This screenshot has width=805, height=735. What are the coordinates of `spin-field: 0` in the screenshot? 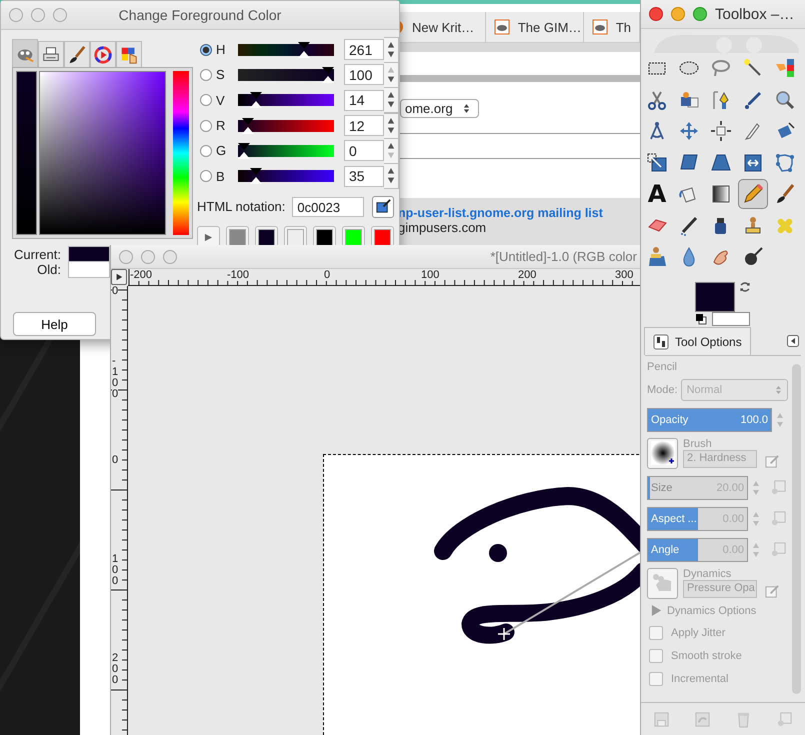 It's located at (364, 151).